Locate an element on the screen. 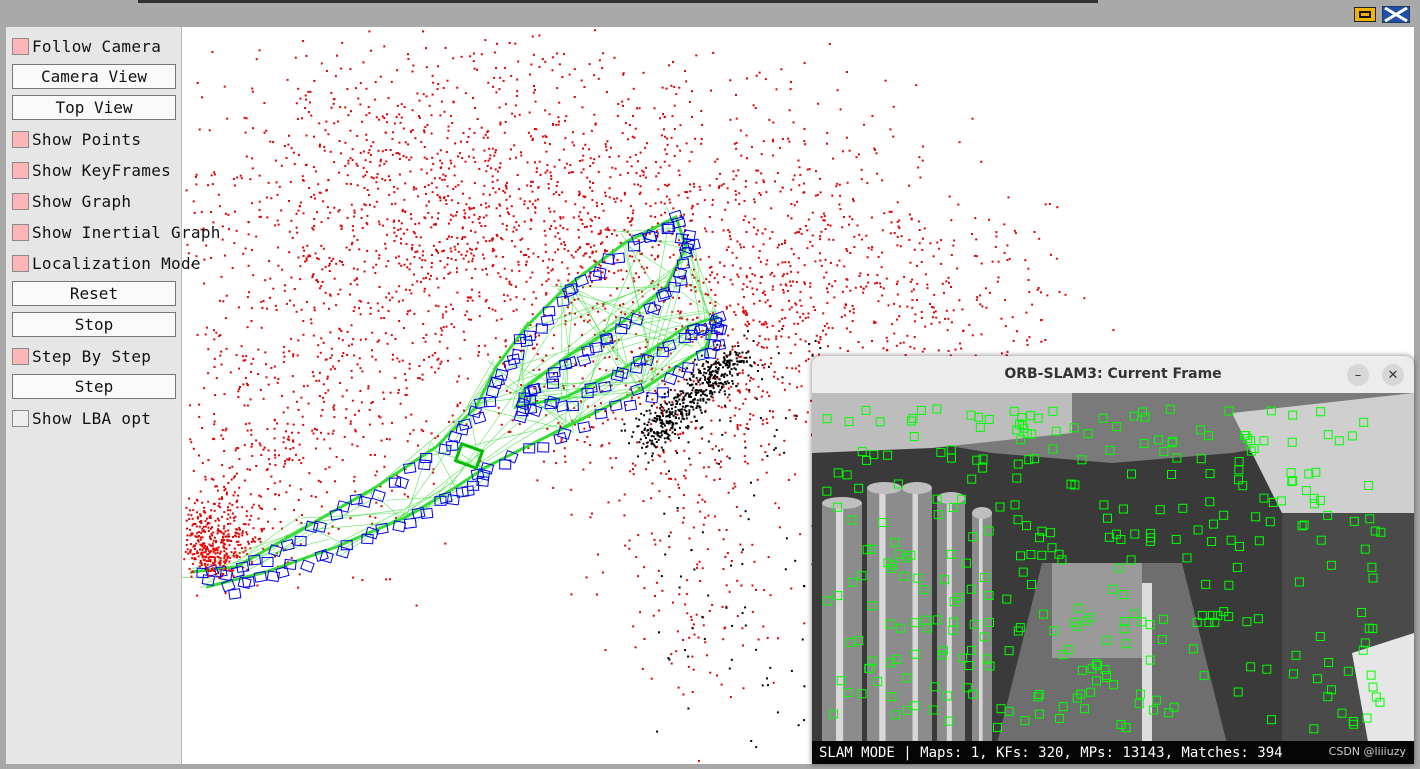 The height and width of the screenshot is (769, 1420). show-inertial-graph-label: Show Inertial Graph is located at coordinates (126, 232).